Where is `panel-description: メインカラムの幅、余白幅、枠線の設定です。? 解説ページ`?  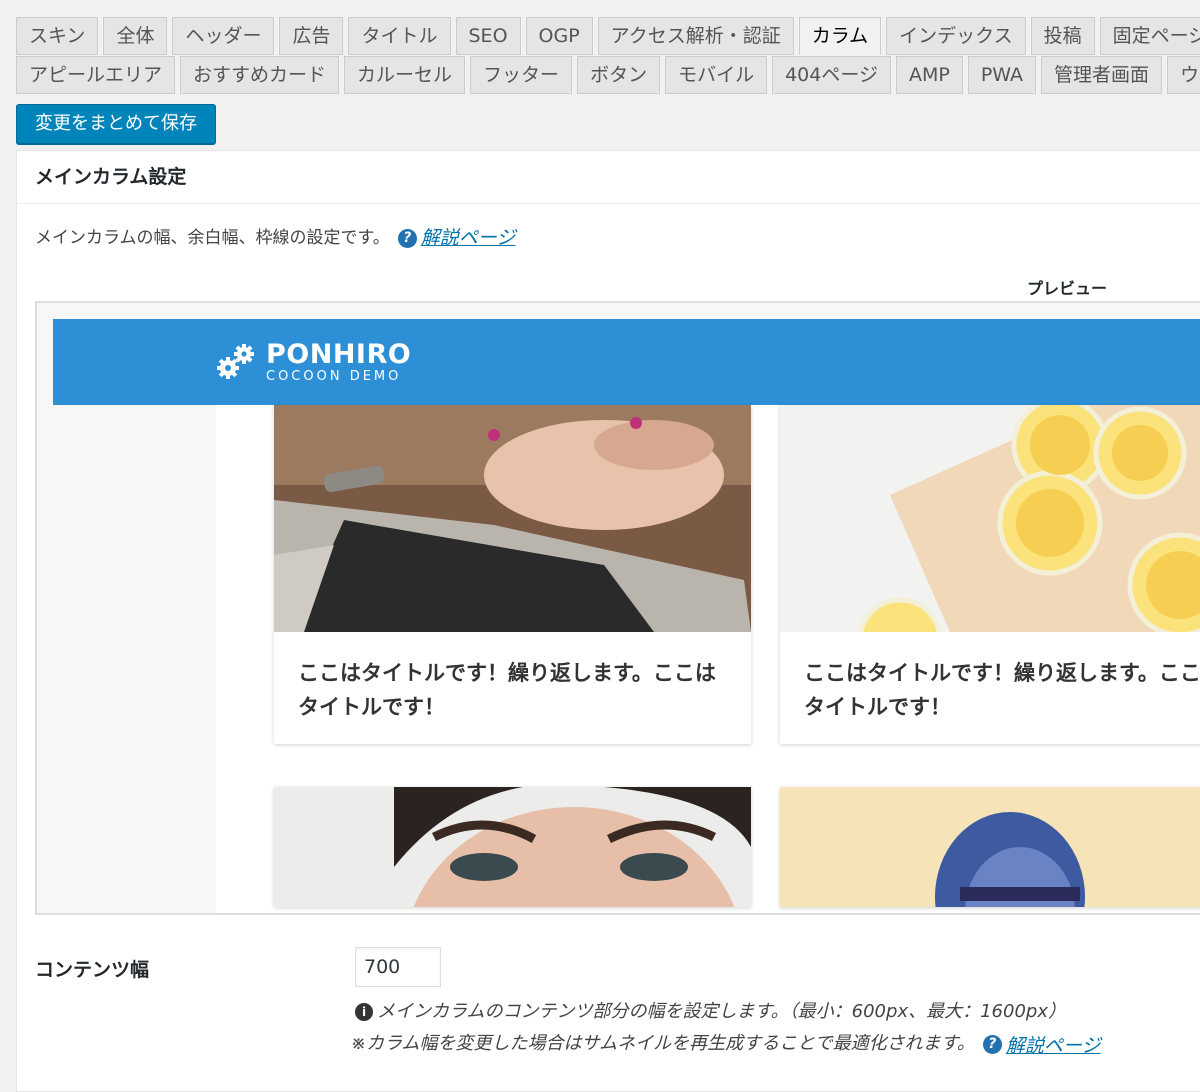
panel-description: メインカラムの幅、余白幅、枠線の設定です。? 解説ページ is located at coordinates (275, 238).